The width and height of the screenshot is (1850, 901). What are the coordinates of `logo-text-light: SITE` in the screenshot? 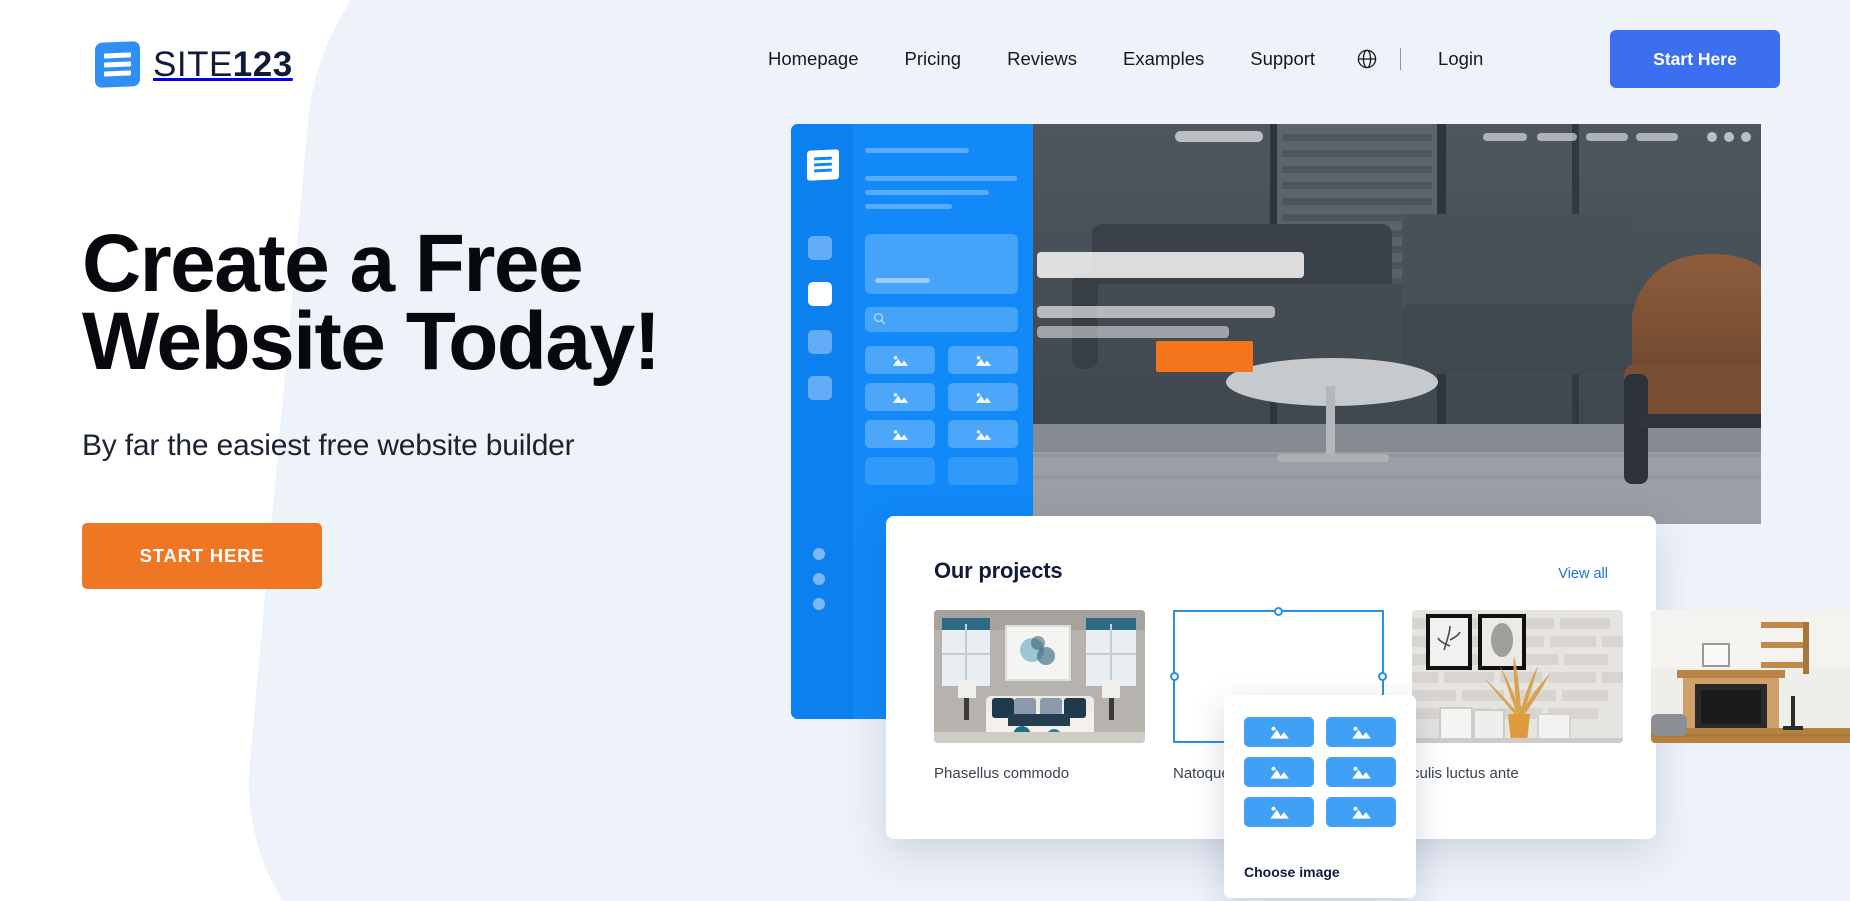 It's located at (193, 64).